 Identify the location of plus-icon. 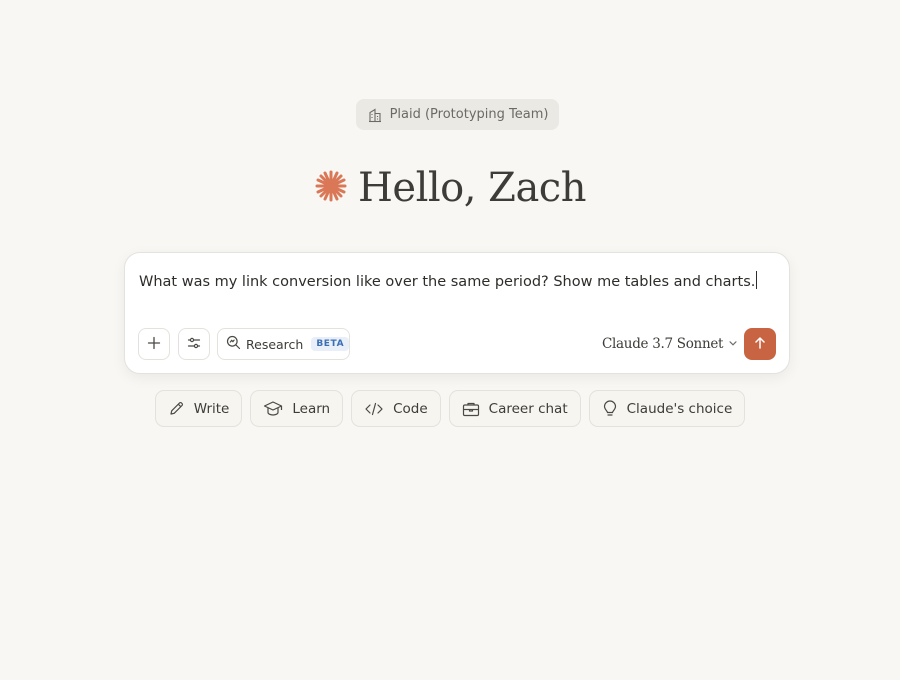
(154, 344).